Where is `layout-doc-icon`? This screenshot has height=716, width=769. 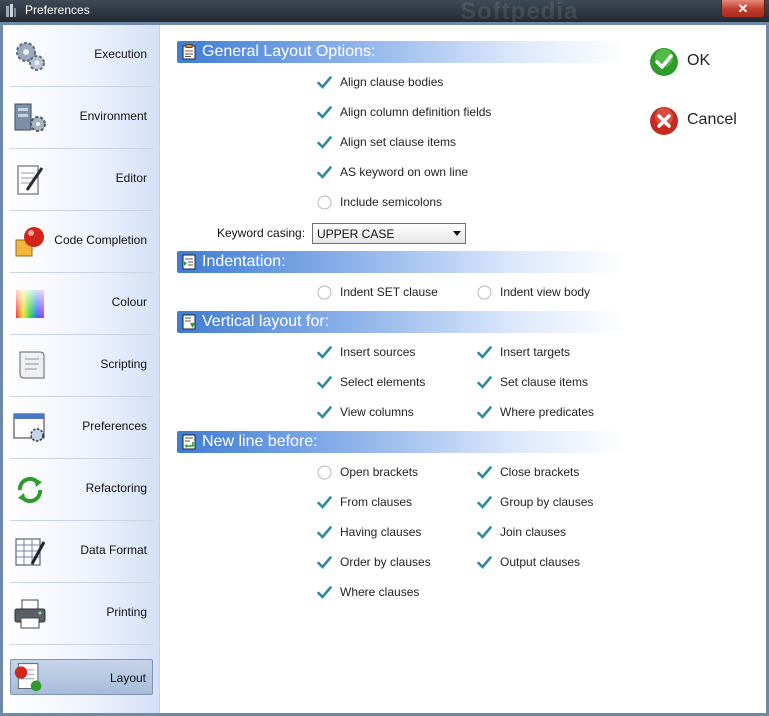
layout-doc-icon is located at coordinates (28, 677).